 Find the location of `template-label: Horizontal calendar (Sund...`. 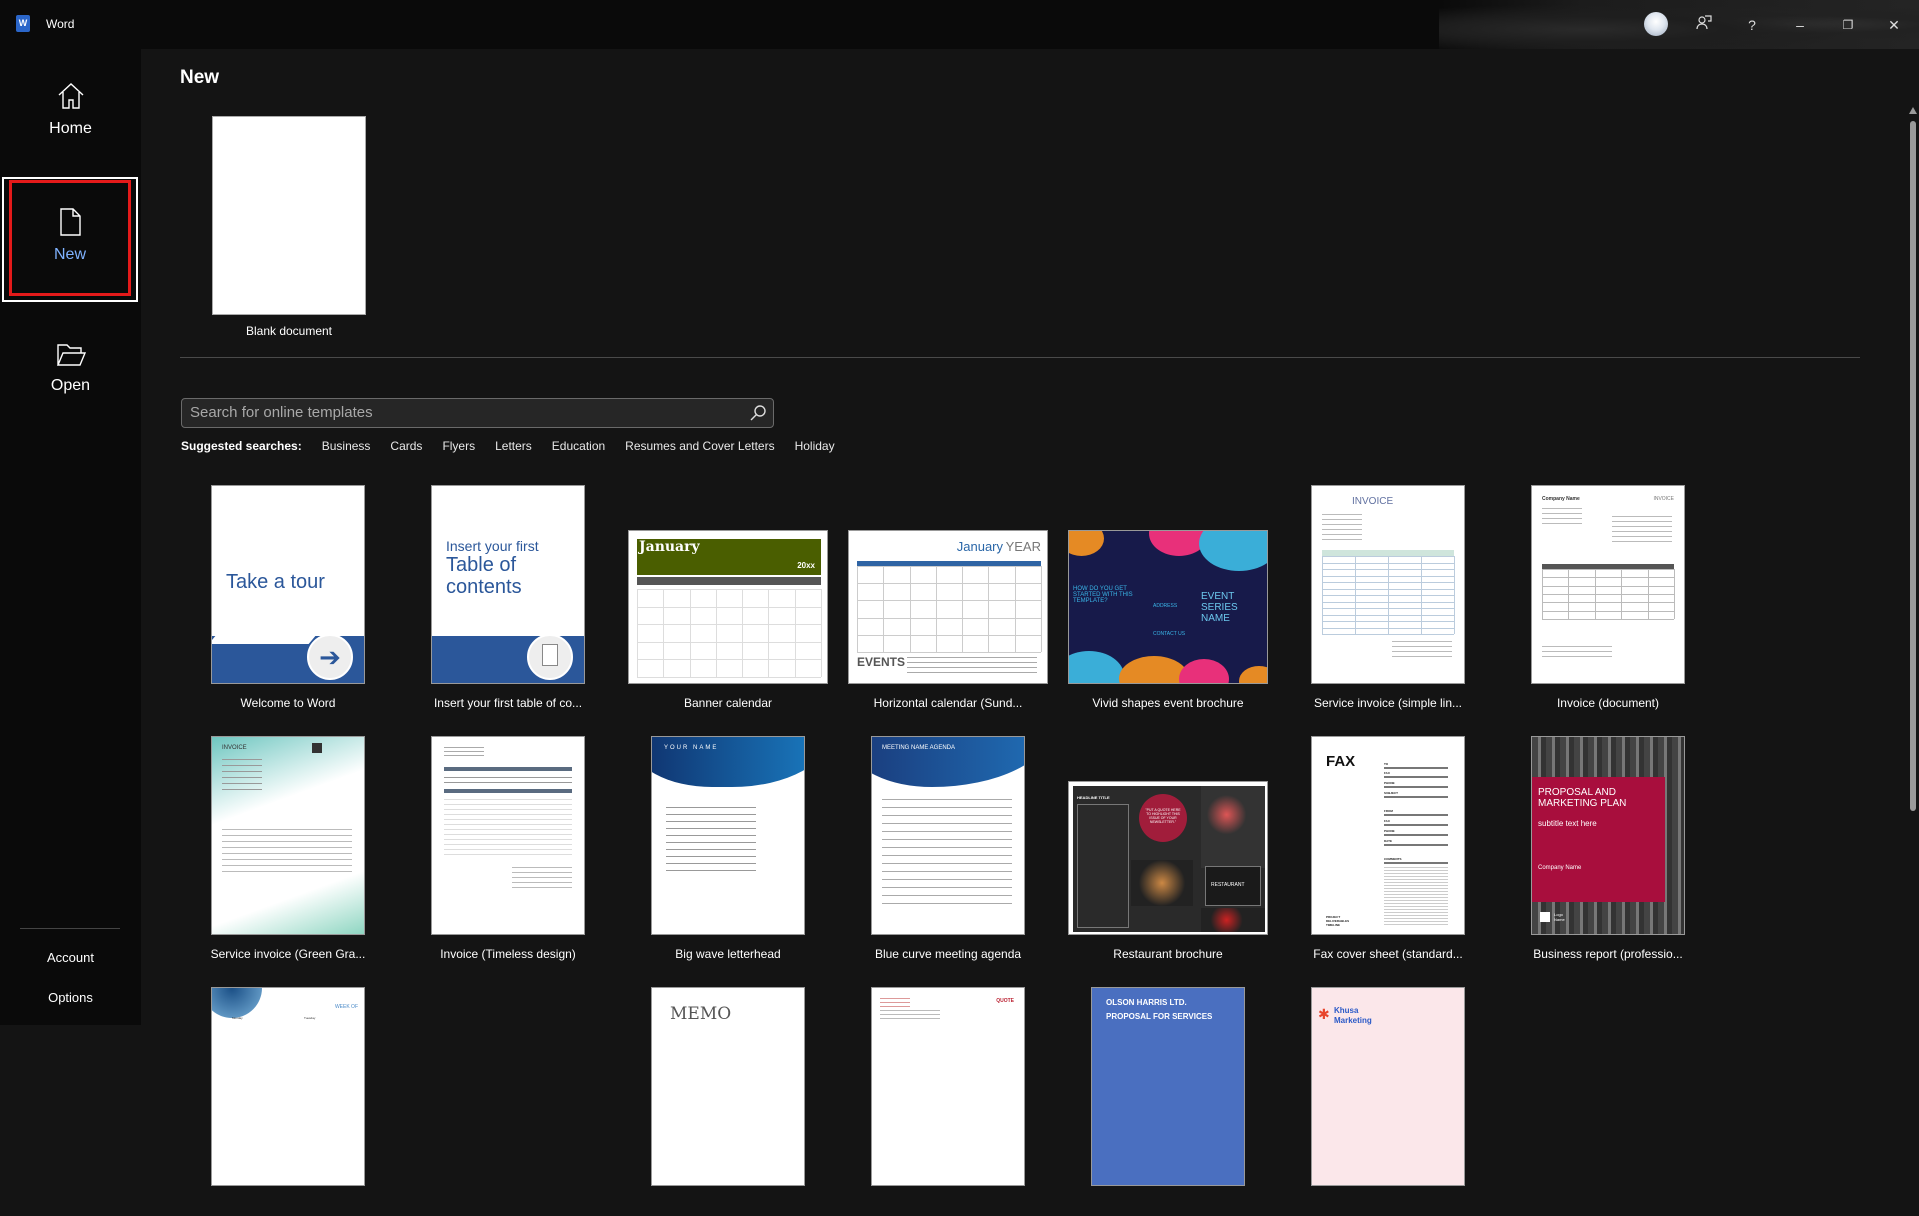

template-label: Horizontal calendar (Sund... is located at coordinates (948, 703).